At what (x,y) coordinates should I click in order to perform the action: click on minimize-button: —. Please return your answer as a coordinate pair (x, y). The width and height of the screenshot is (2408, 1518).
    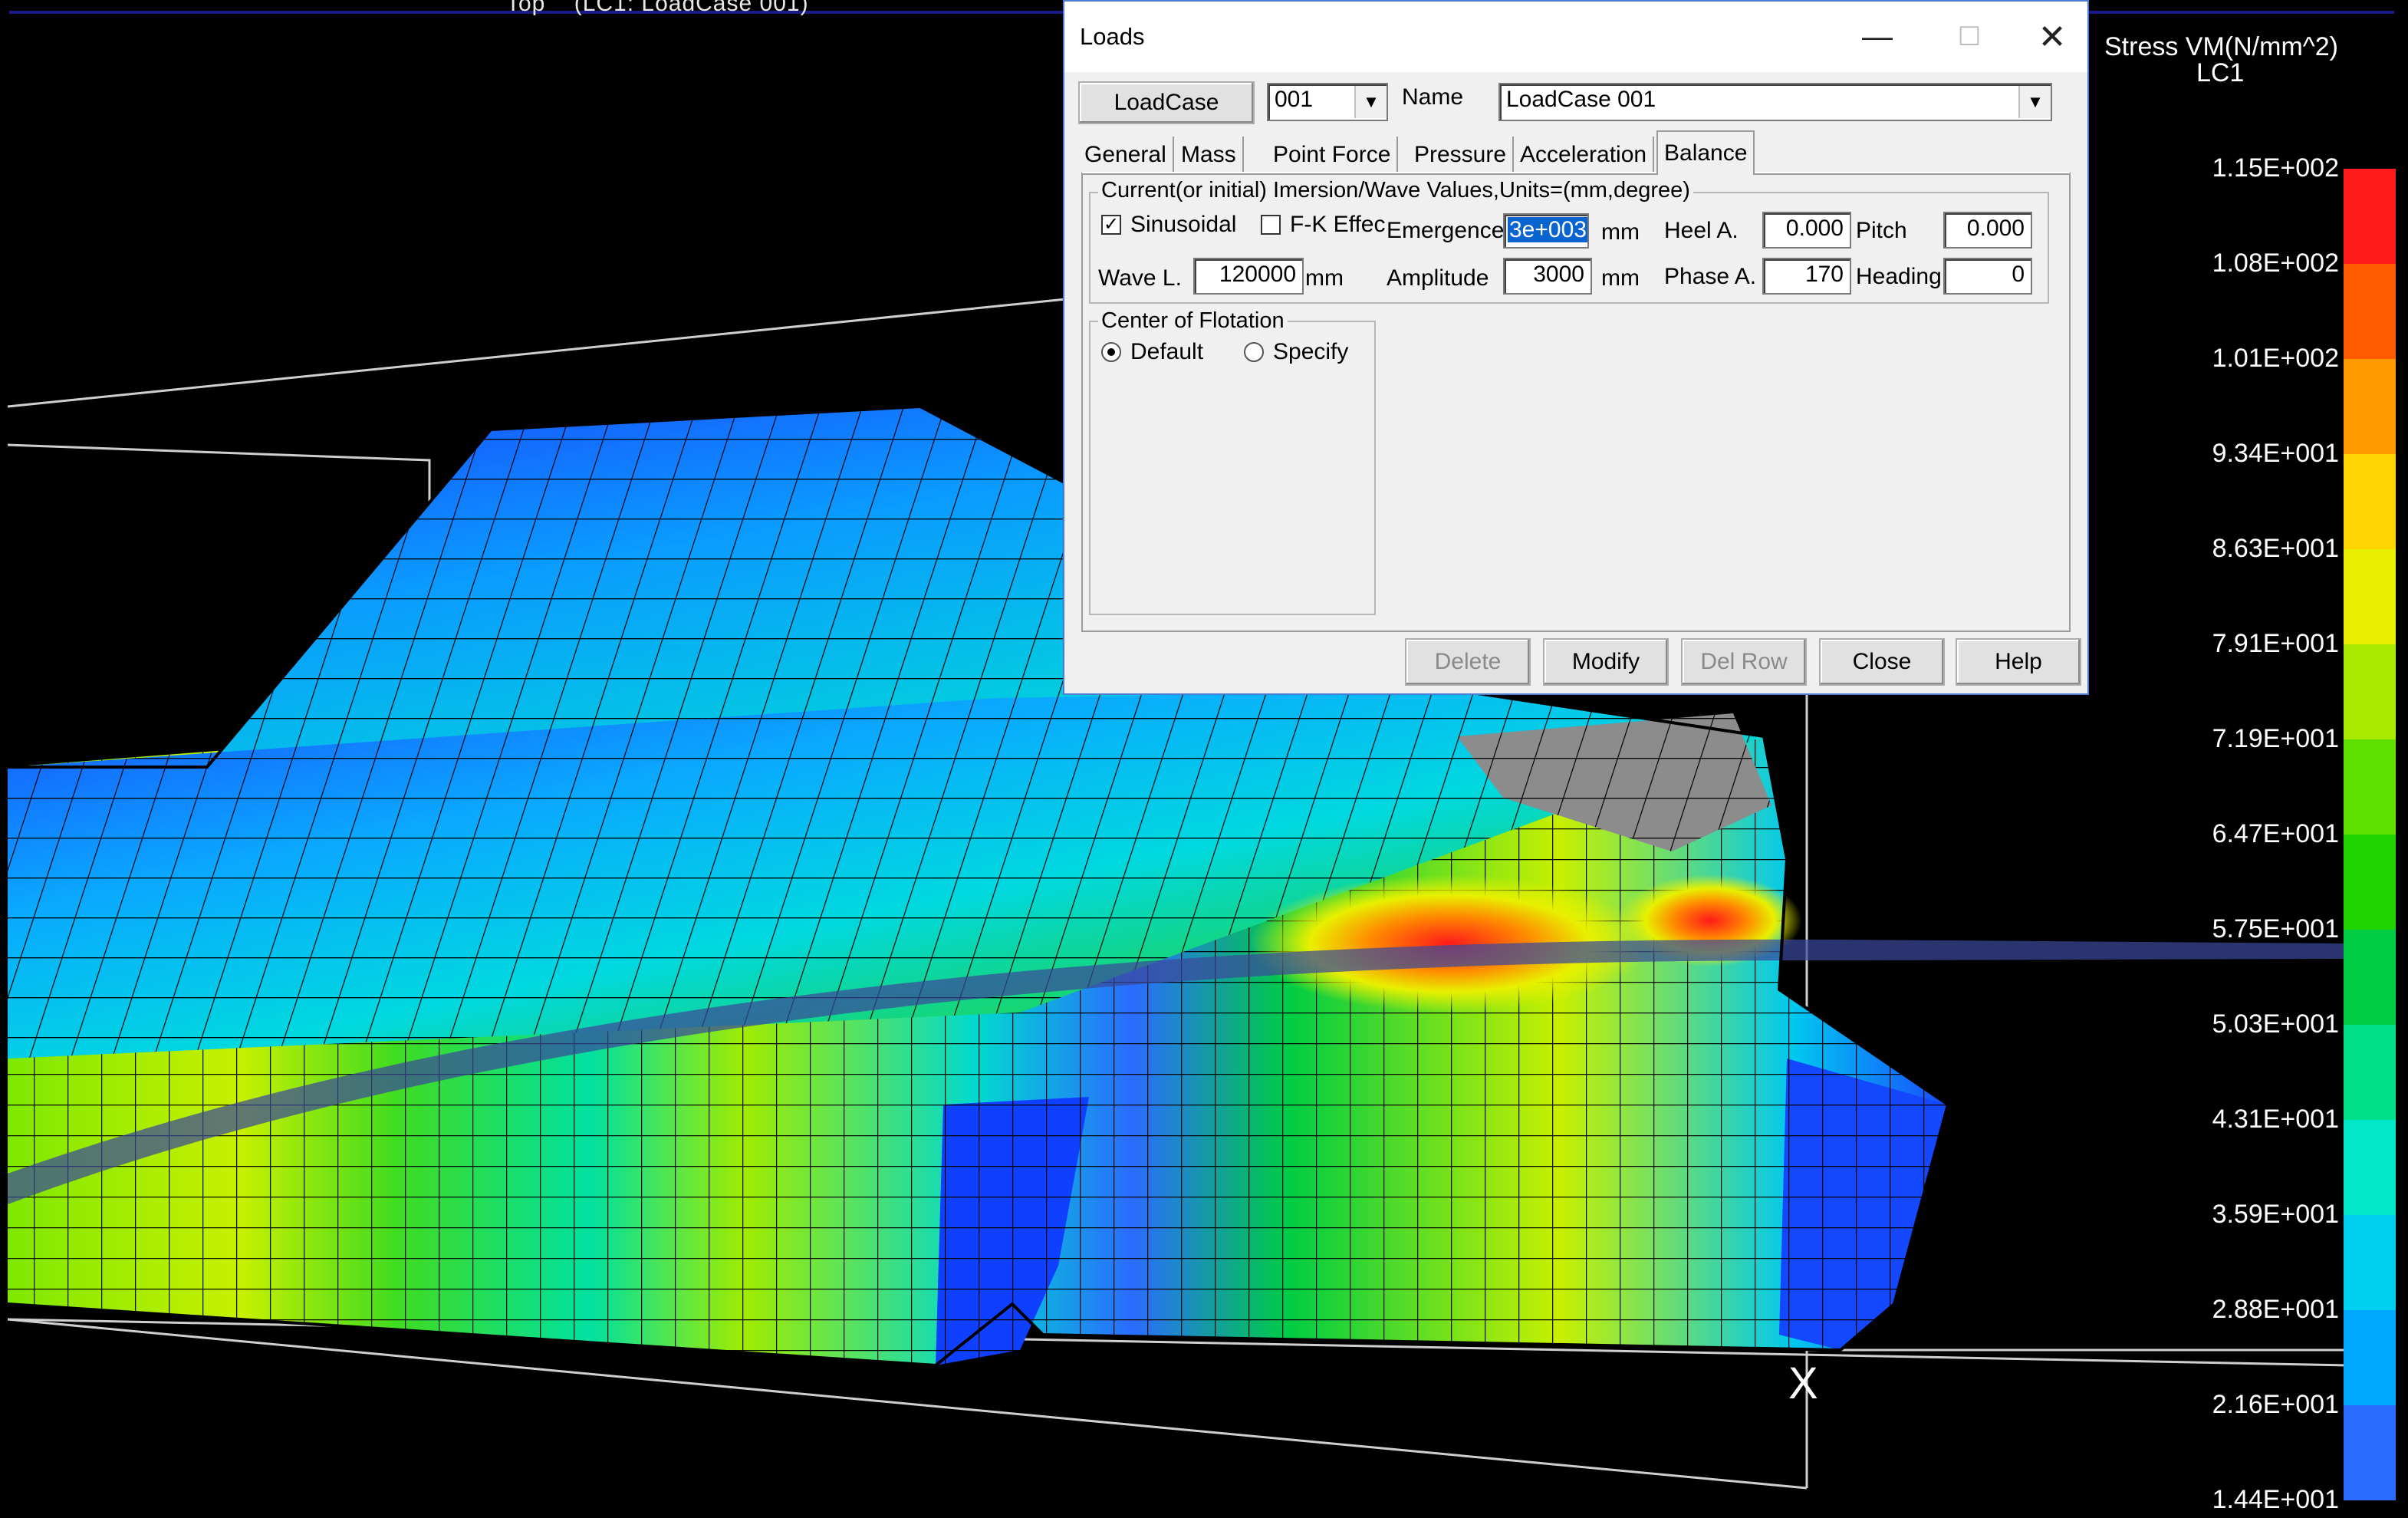
    Looking at the image, I should click on (1877, 37).